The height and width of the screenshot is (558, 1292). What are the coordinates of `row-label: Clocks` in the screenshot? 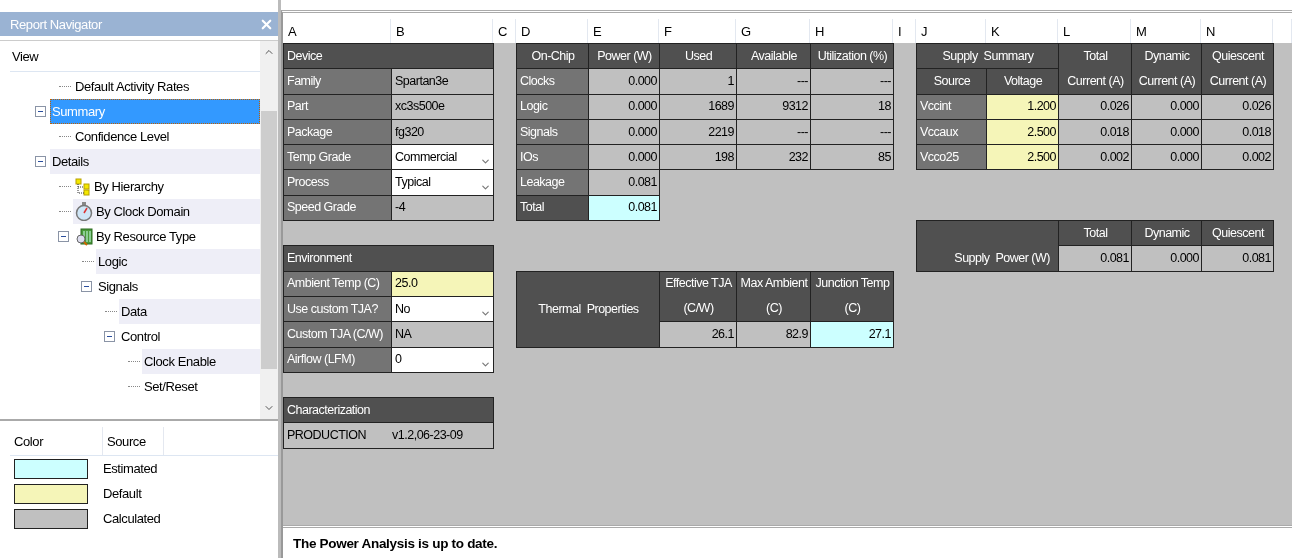 It's located at (552, 81).